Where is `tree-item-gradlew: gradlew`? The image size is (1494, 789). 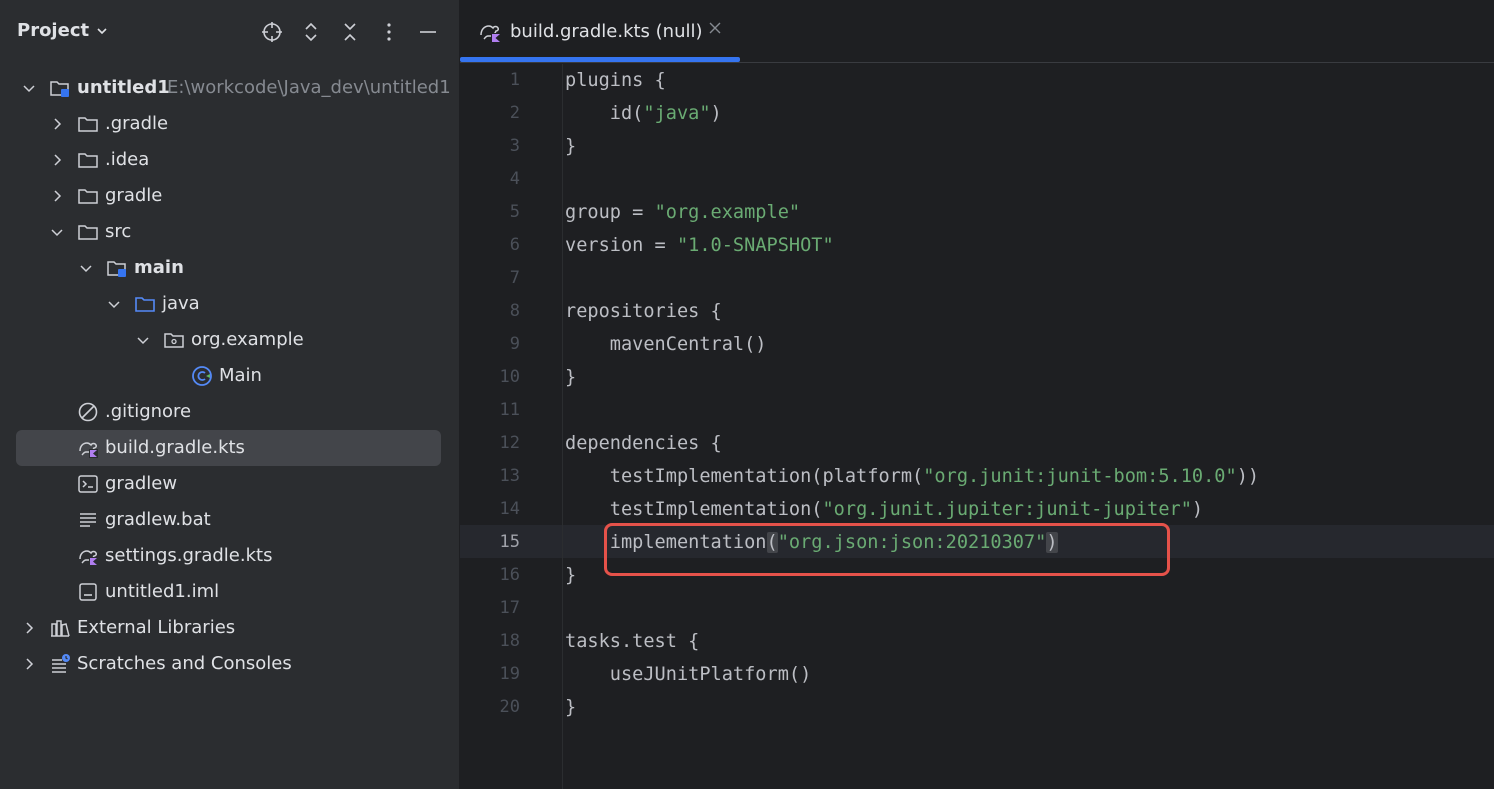
tree-item-gradlew: gradlew is located at coordinates (228, 484).